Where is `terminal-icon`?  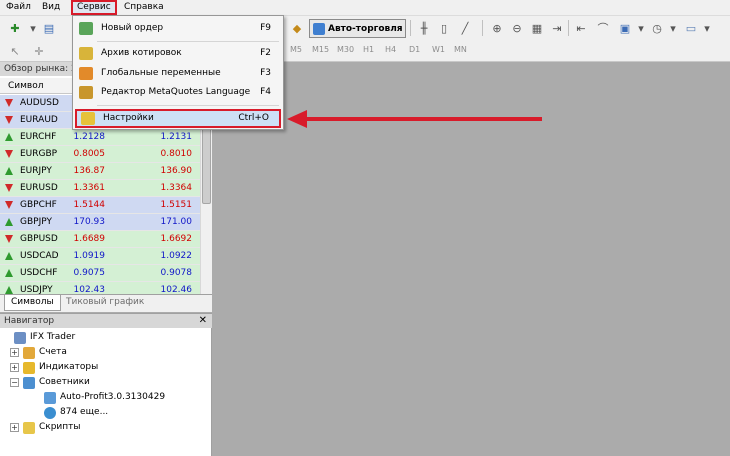
terminal-icon is located at coordinates (20, 337).